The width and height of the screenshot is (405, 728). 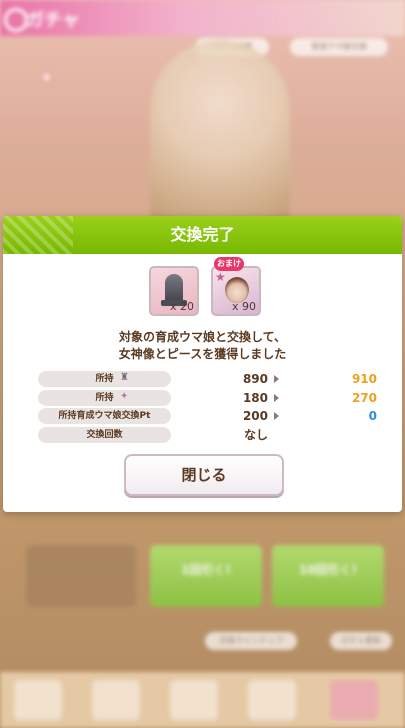 I want to click on bonus-badge: おまけ, so click(x=229, y=264).